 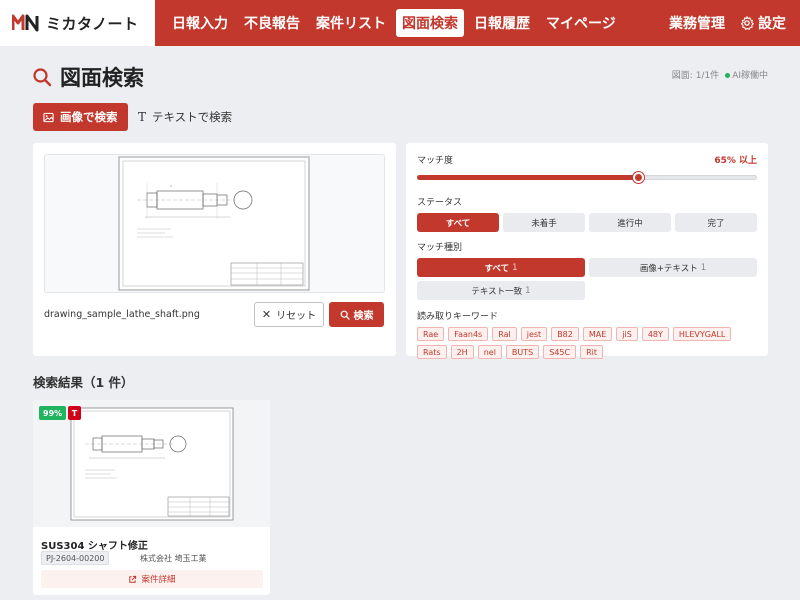 I want to click on keyword-tag: S45C, so click(x=560, y=352).